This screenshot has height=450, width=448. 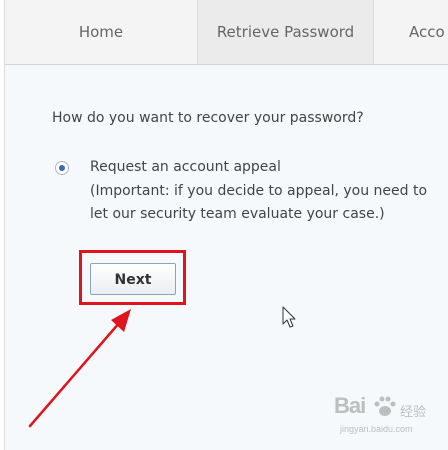 What do you see at coordinates (385, 406) in the screenshot?
I see `paw-icon` at bounding box center [385, 406].